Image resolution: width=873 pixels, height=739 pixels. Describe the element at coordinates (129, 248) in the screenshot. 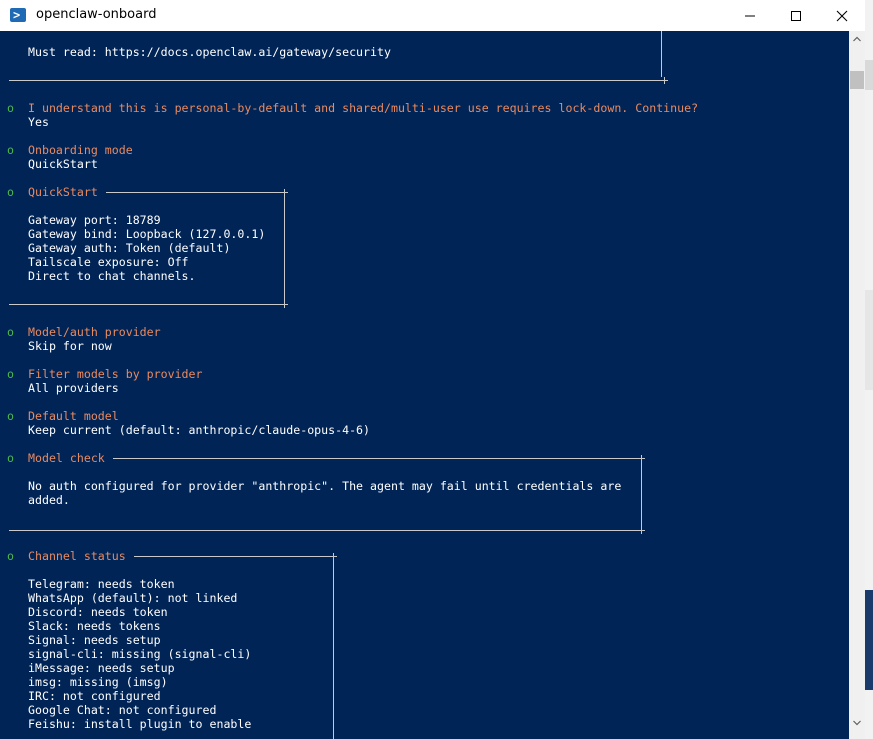

I see `quickstart-line: Gateway auth: Token (default)` at that location.